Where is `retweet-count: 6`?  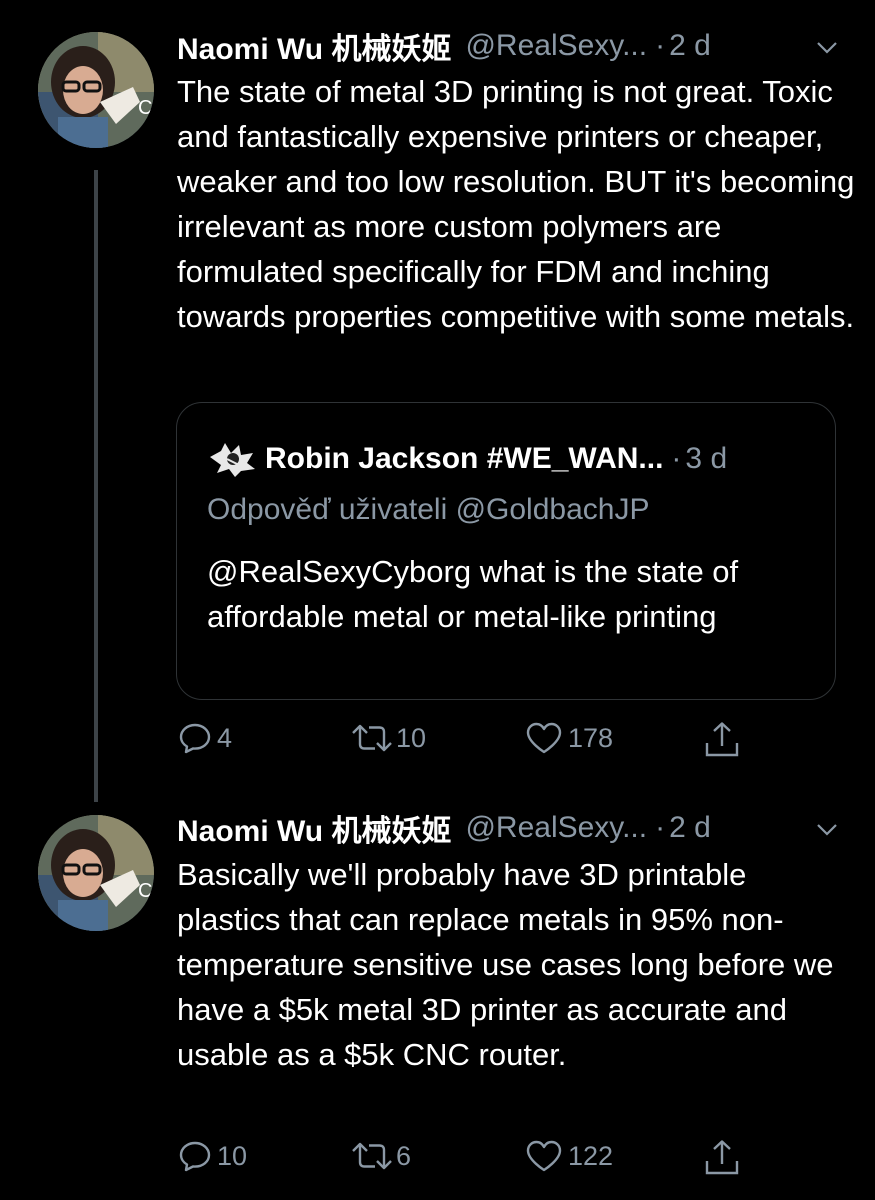 retweet-count: 6 is located at coordinates (404, 1155).